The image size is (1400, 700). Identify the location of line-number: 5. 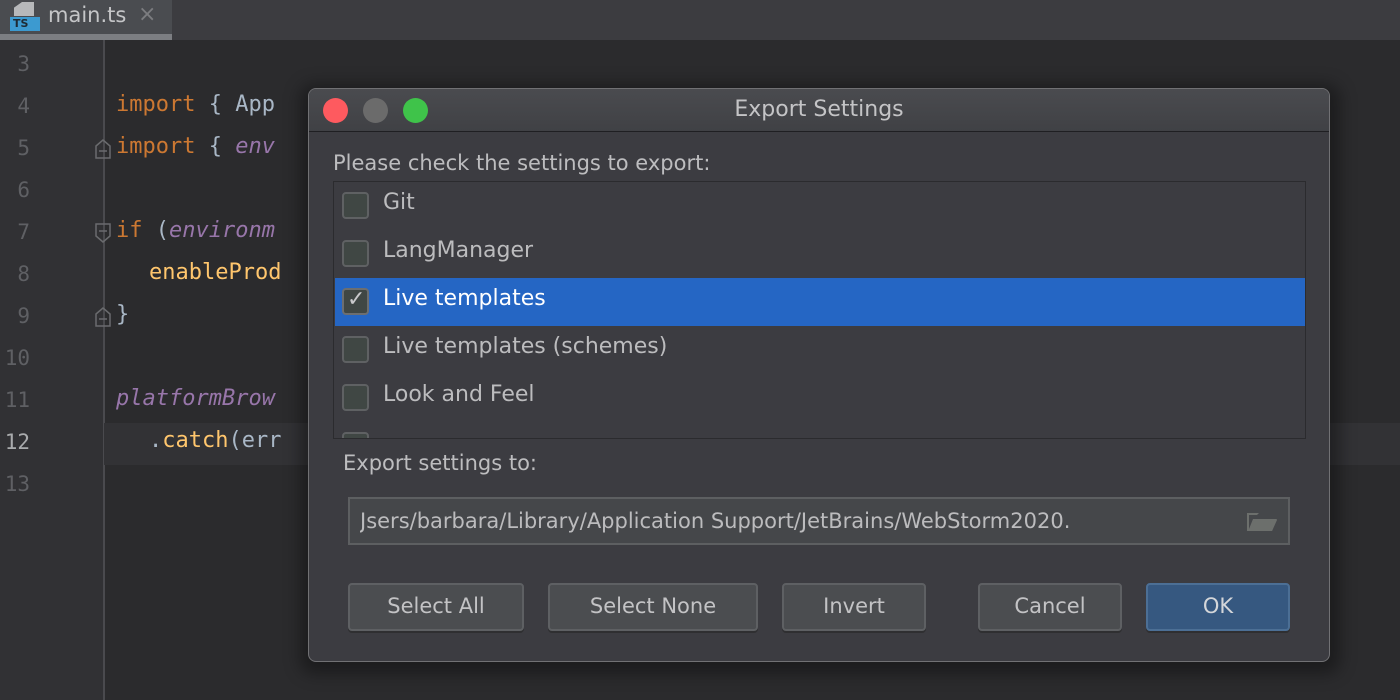
(23, 148).